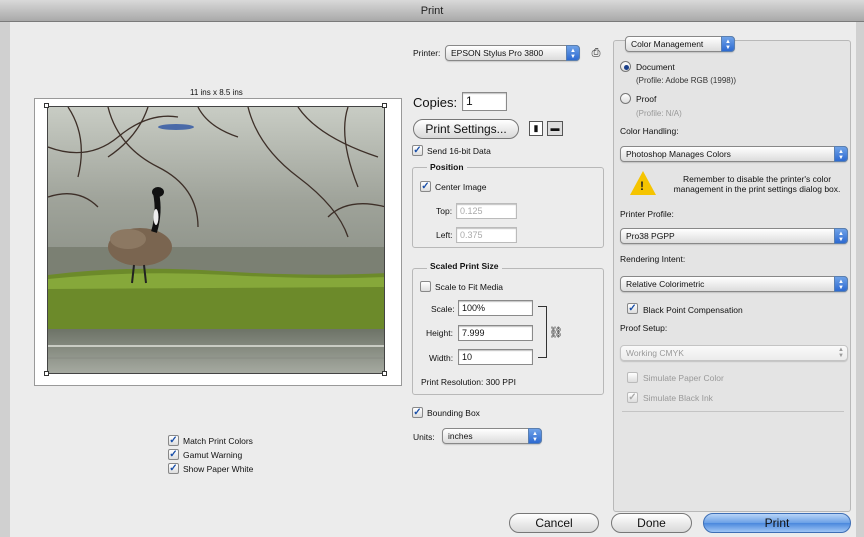 This screenshot has width=864, height=537. What do you see at coordinates (453, 413) in the screenshot?
I see `bounding-box-label: Bounding Box` at bounding box center [453, 413].